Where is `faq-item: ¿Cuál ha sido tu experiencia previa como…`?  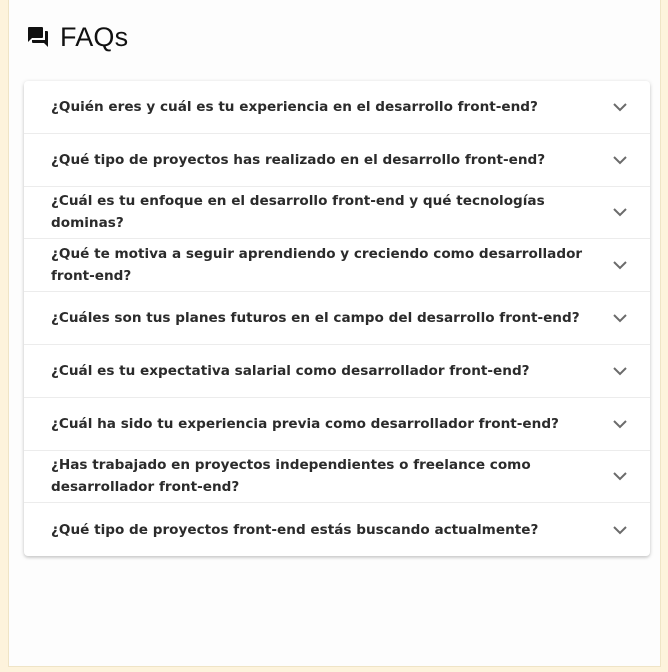
faq-item: ¿Cuál ha sido tu experiencia previa como… is located at coordinates (337, 424).